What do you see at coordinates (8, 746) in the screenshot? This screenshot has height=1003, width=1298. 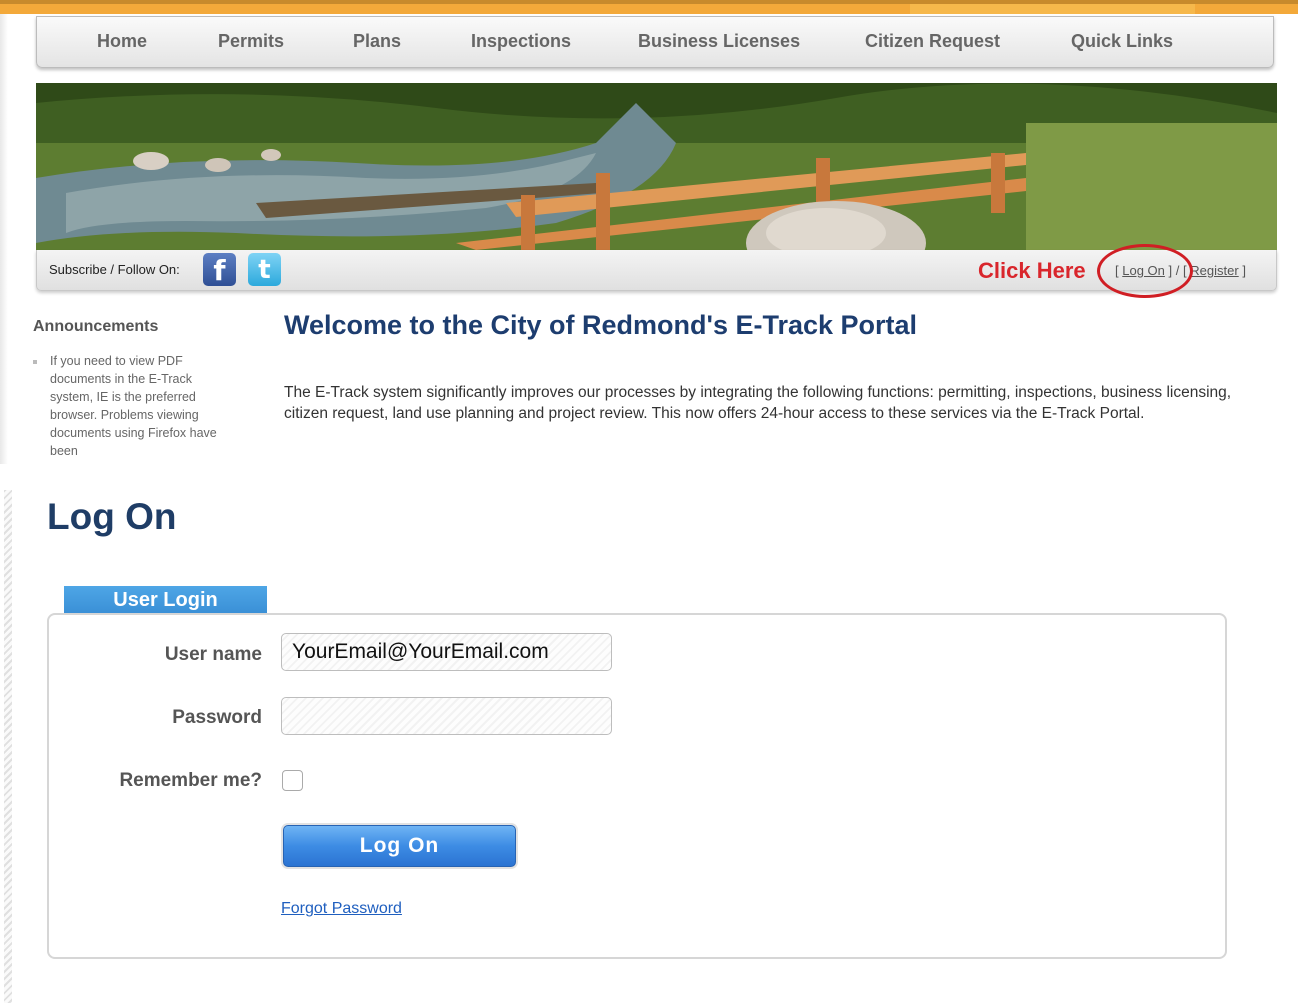 I see `page-edge-hatched` at bounding box center [8, 746].